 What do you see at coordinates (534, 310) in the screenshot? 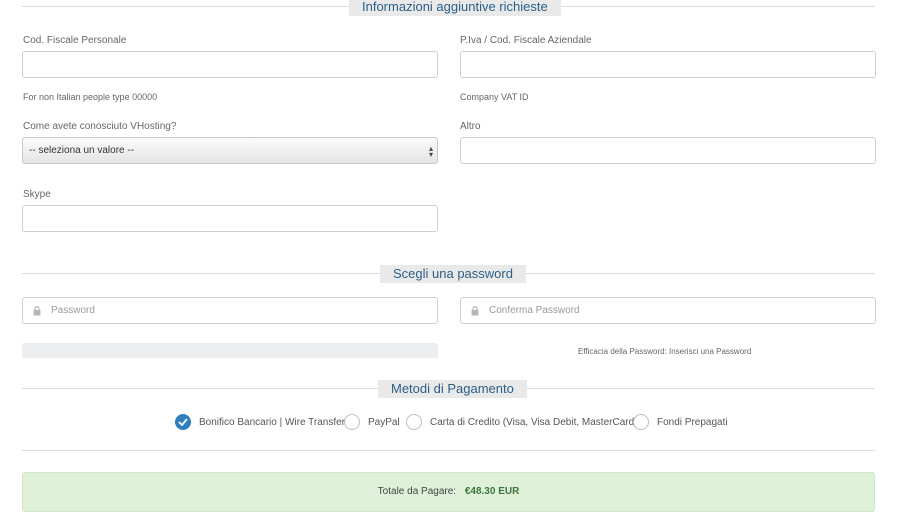
I see `confirm-password-placeholder: Conferma Password` at bounding box center [534, 310].